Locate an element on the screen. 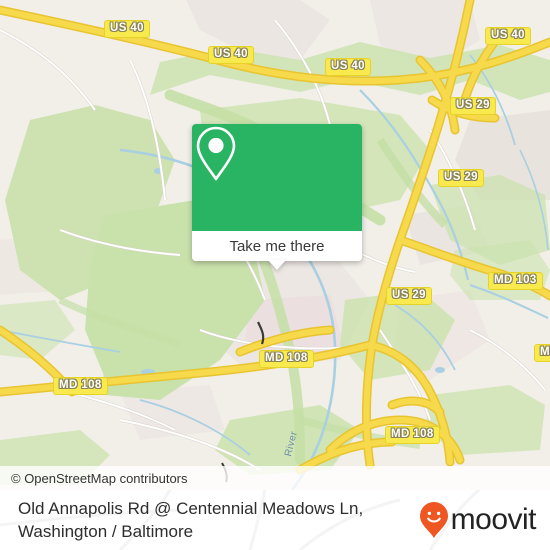  moovit-smiley-pin-icon is located at coordinates (433, 520).